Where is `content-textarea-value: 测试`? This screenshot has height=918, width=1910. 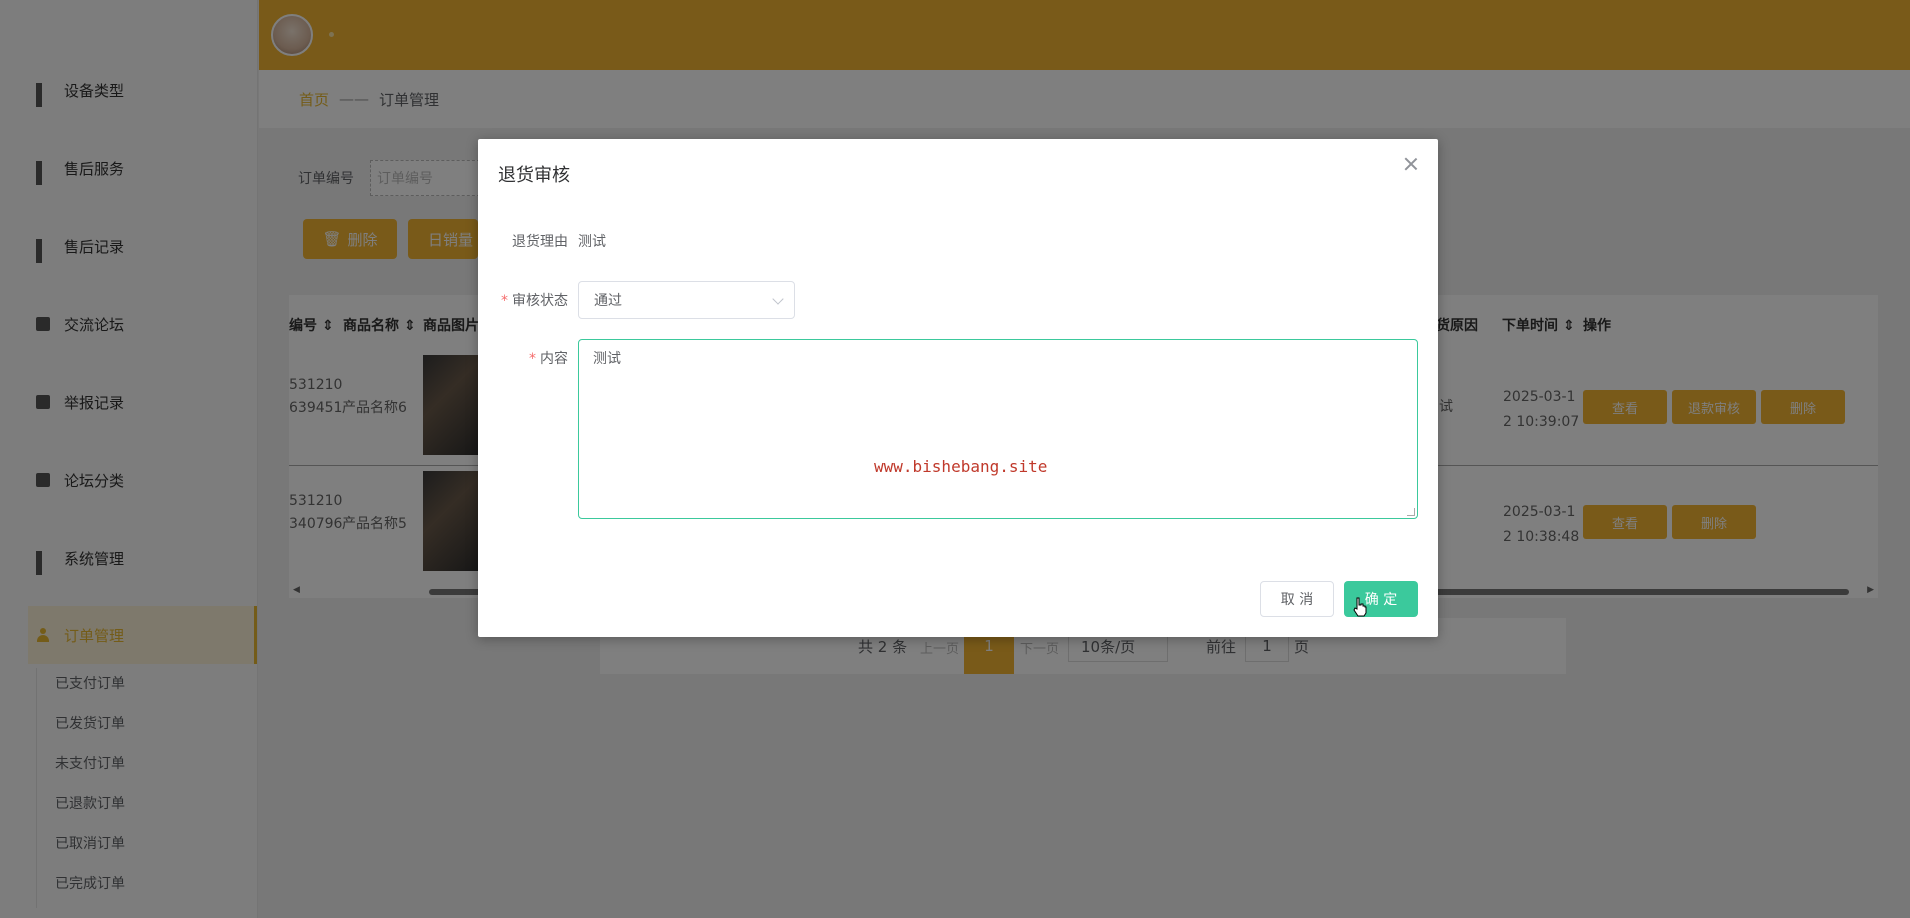
content-textarea-value: 测试 is located at coordinates (607, 359).